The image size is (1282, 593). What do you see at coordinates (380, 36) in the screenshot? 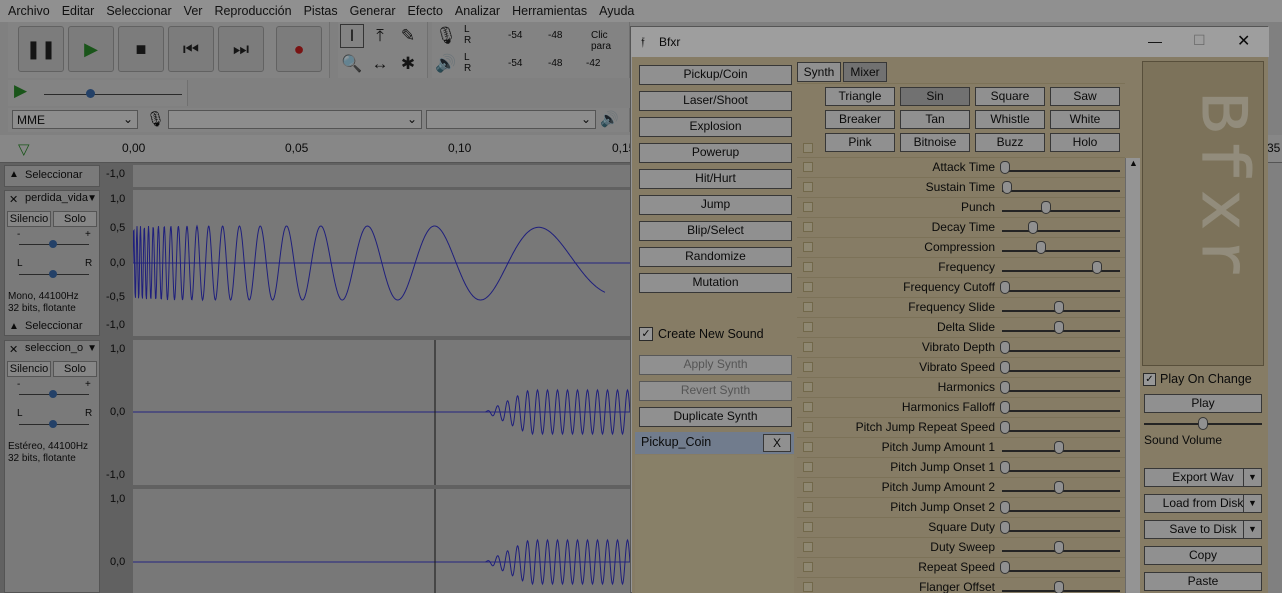
I see `envelope-tool-icon: ⤒` at bounding box center [380, 36].